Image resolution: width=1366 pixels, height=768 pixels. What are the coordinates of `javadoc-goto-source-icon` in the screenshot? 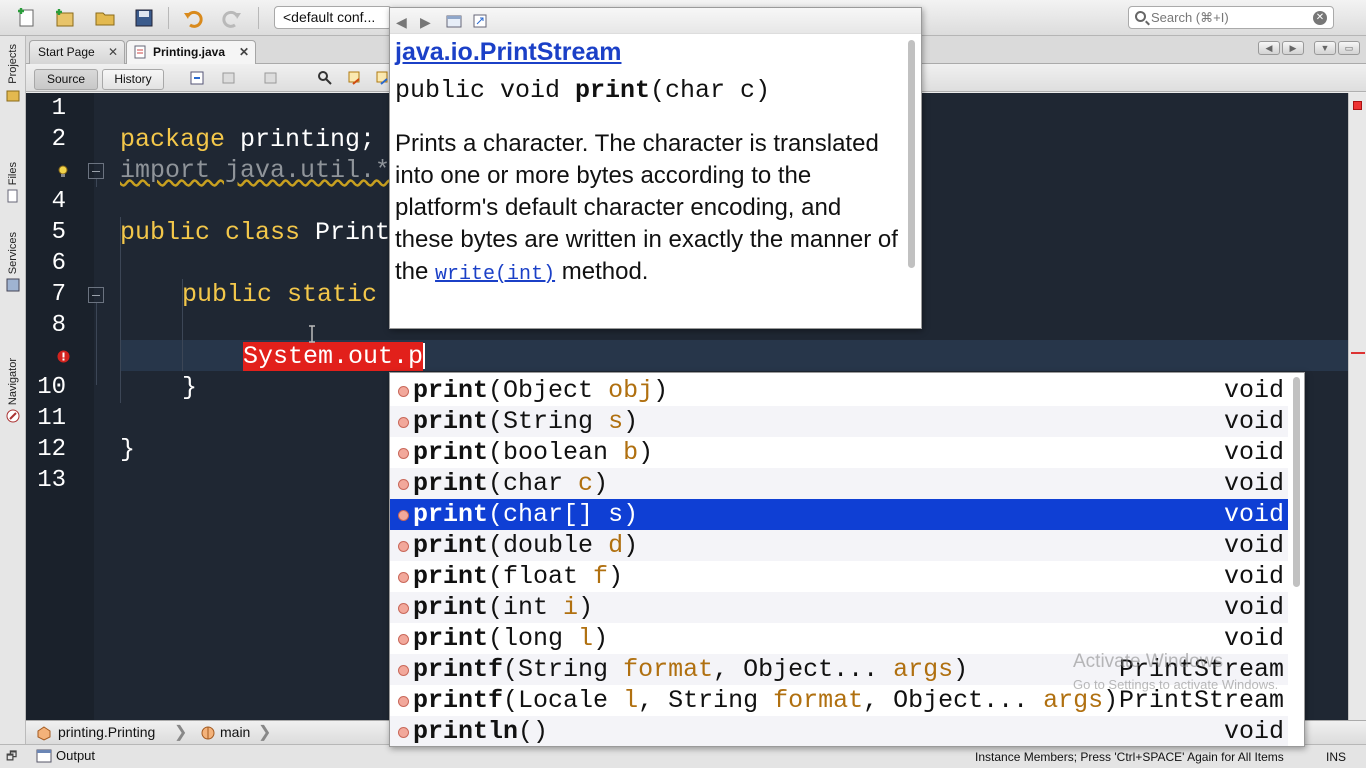 It's located at (454, 21).